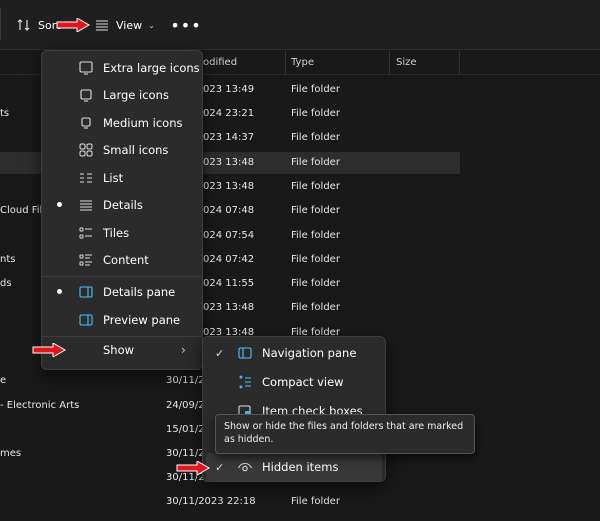 The width and height of the screenshot is (600, 521). I want to click on menu-item-list: List, so click(122, 177).